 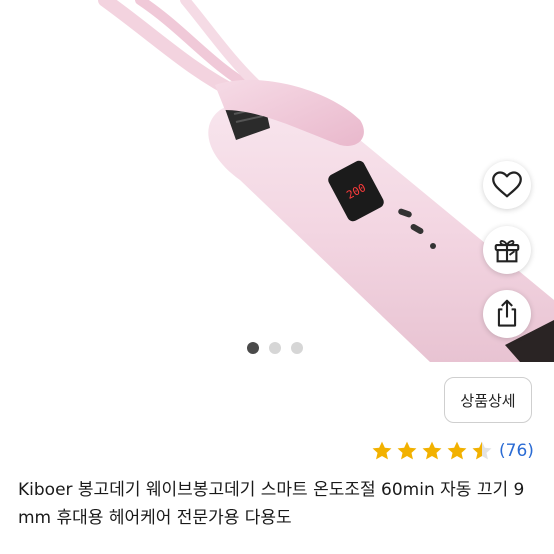 I want to click on share-icon, so click(x=507, y=313).